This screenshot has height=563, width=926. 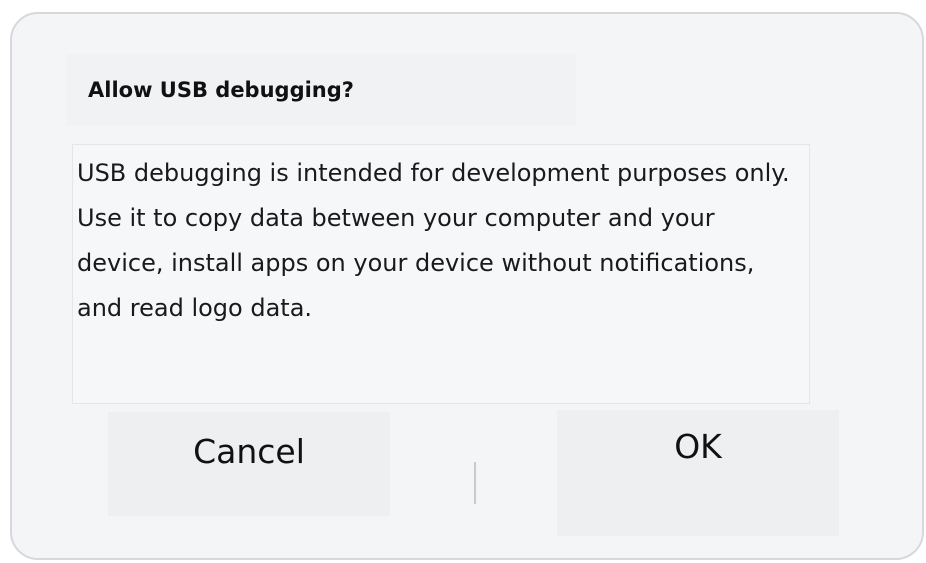 I want to click on cancel-button-label: Cancel, so click(x=249, y=451).